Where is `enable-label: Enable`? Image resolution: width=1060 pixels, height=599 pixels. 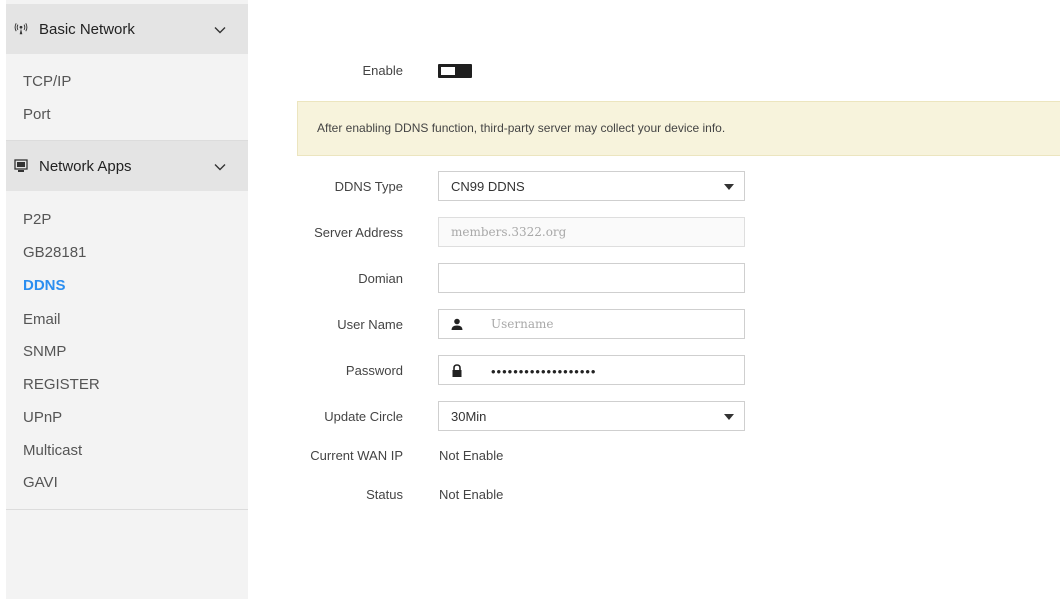 enable-label: Enable is located at coordinates (382, 70).